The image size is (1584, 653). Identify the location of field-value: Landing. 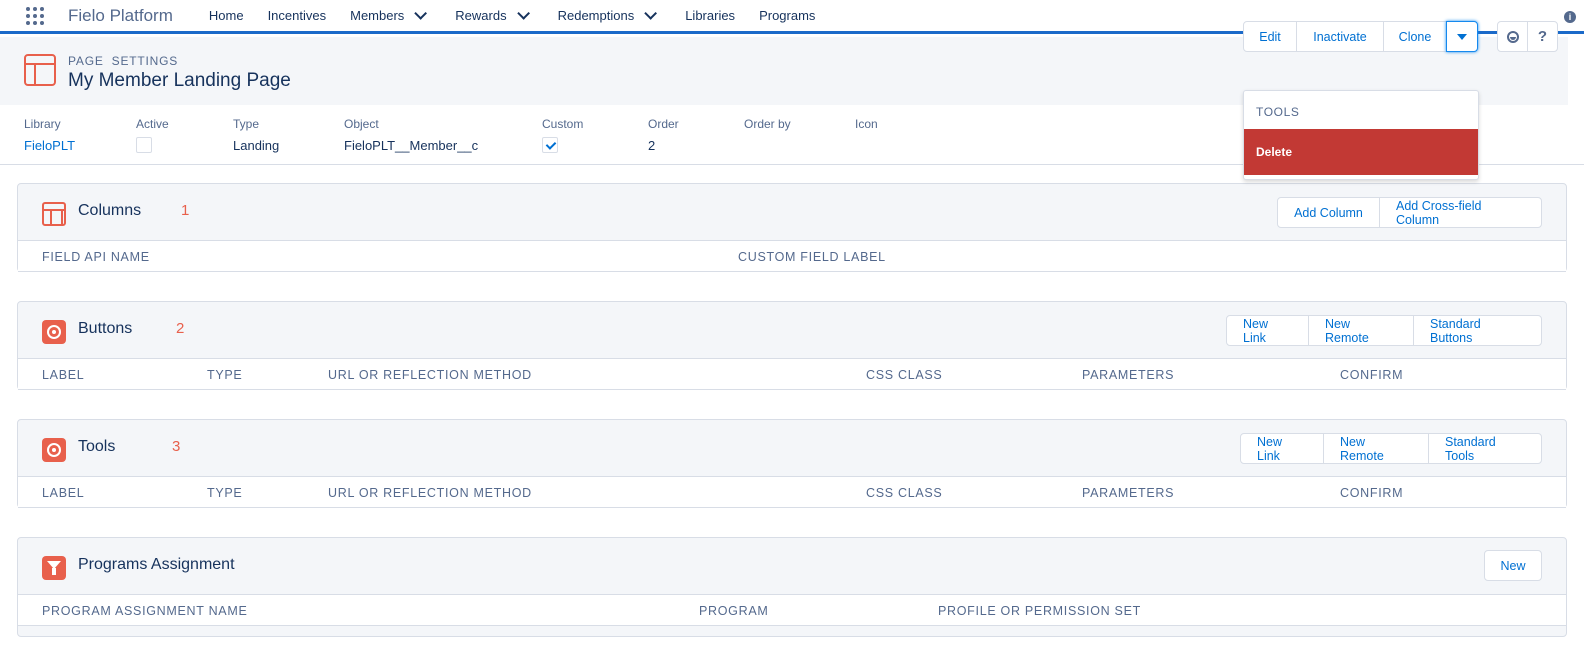
(256, 145).